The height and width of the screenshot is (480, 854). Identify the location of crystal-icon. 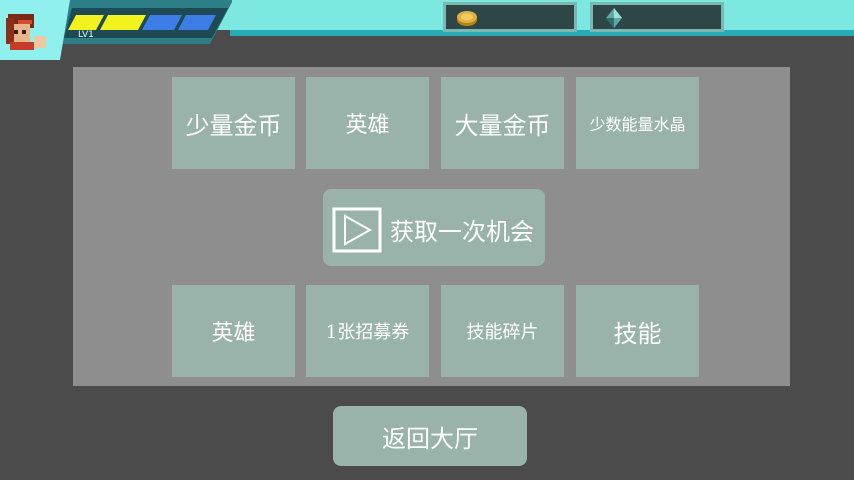
(614, 18).